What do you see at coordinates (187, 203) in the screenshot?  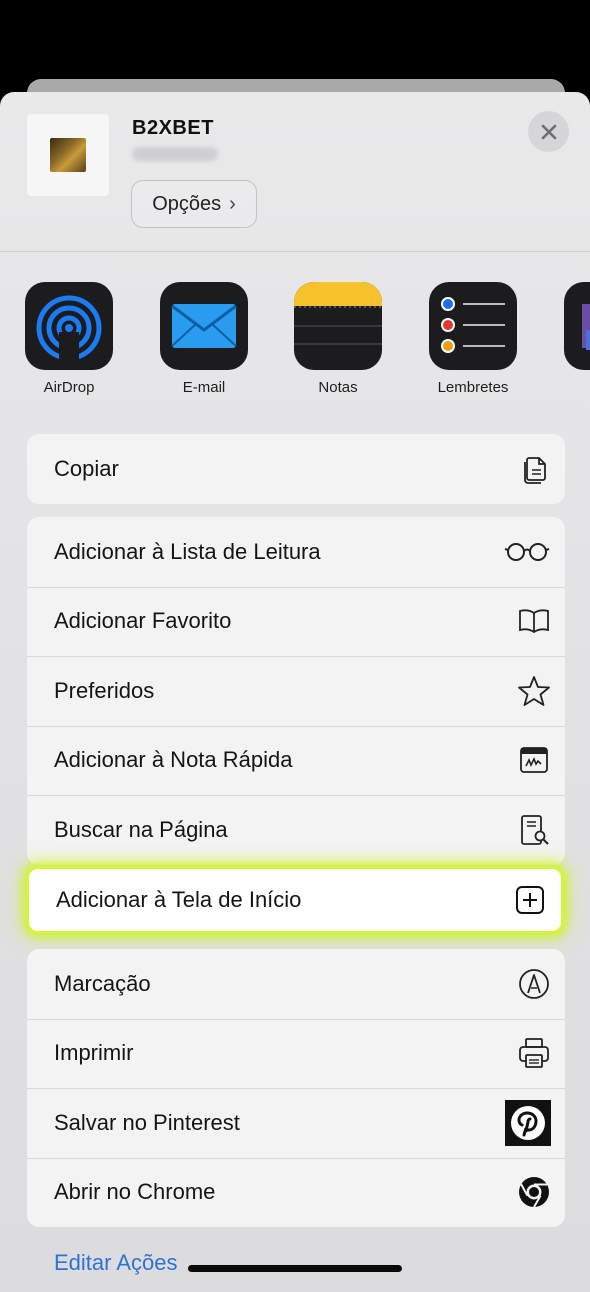 I see `options-label: Opções` at bounding box center [187, 203].